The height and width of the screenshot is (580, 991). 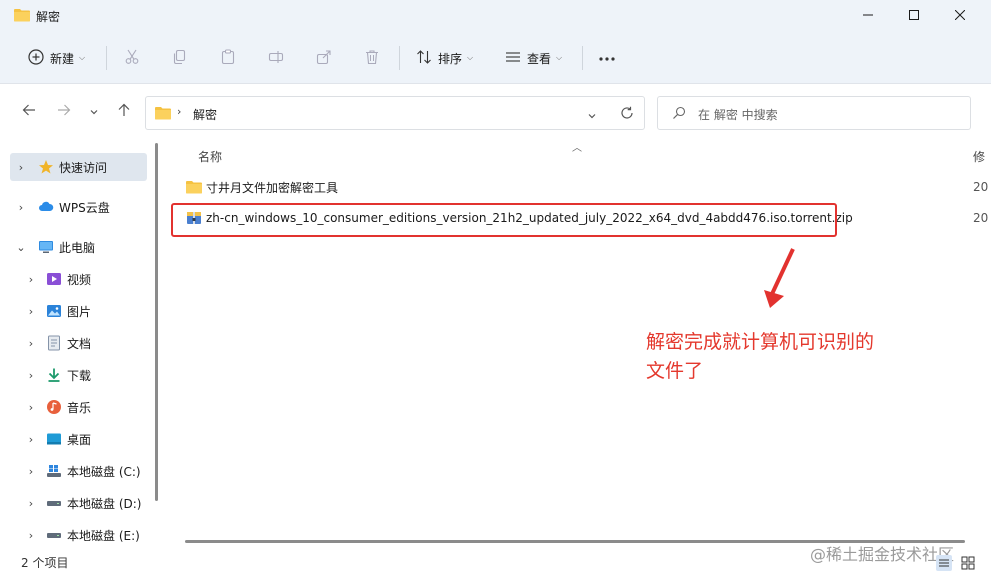 What do you see at coordinates (45, 563) in the screenshot?
I see `item-count: 2 个项目` at bounding box center [45, 563].